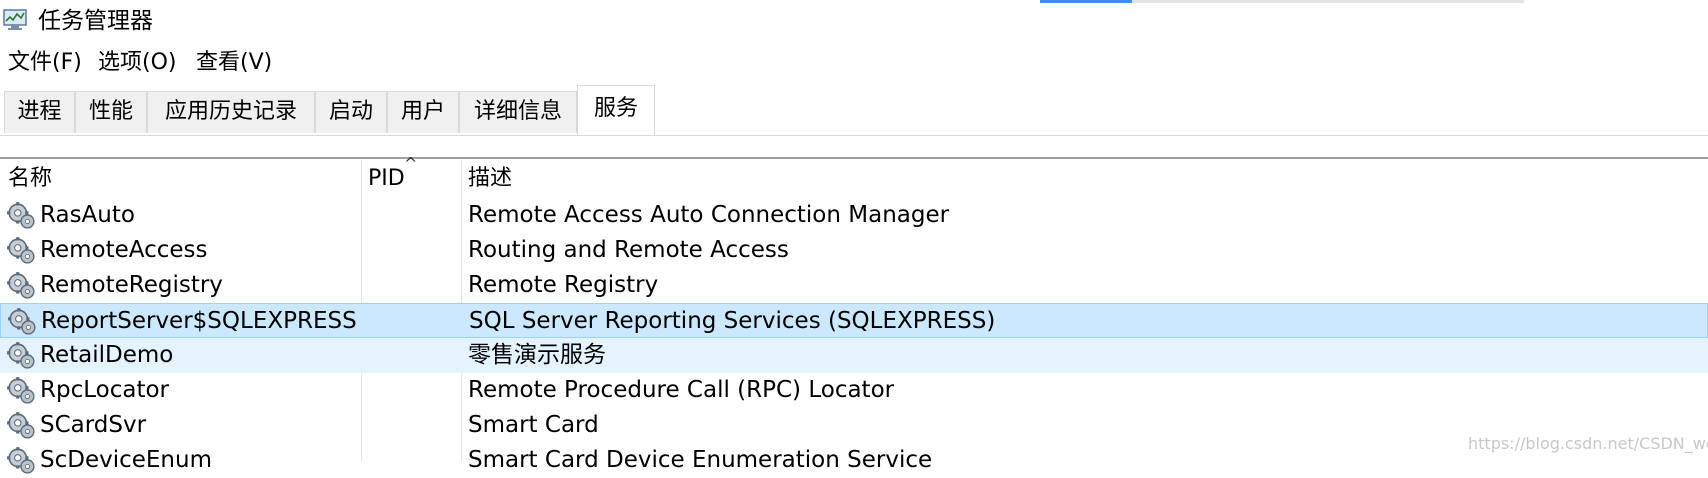 The image size is (1708, 478). What do you see at coordinates (30, 179) in the screenshot?
I see `column-header-name: 名称` at bounding box center [30, 179].